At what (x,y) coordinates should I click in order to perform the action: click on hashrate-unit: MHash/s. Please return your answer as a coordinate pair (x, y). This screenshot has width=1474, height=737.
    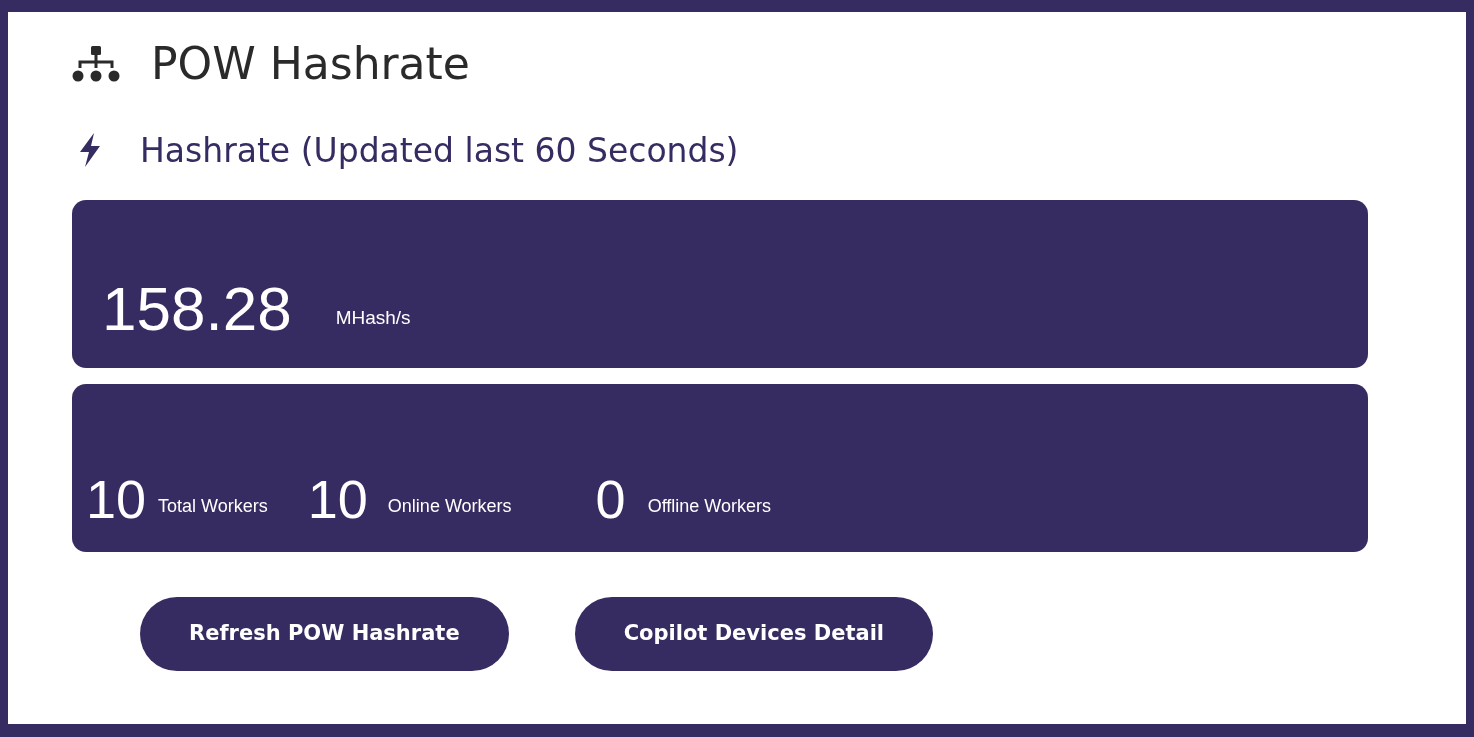
    Looking at the image, I should click on (373, 317).